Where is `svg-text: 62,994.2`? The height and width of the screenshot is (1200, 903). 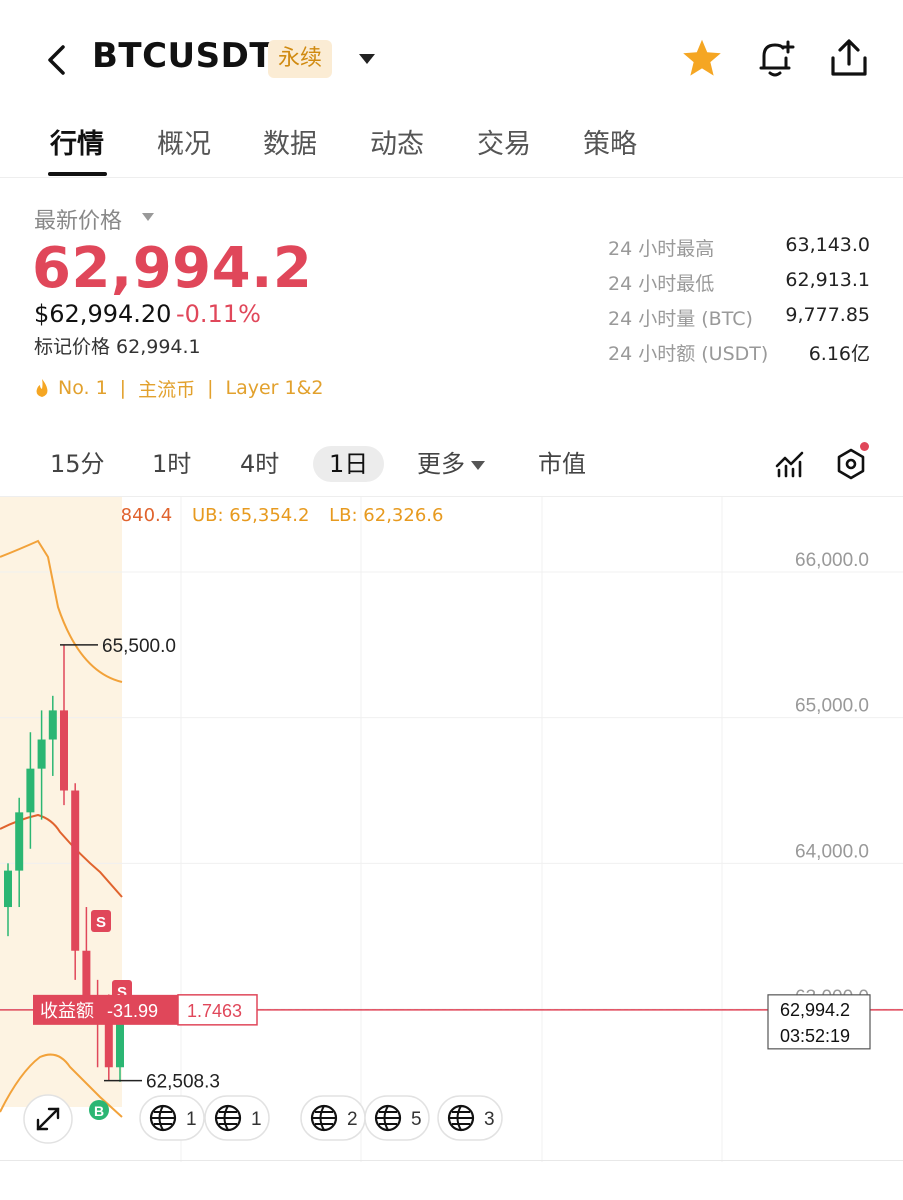 svg-text: 62,994.2 is located at coordinates (815, 1010).